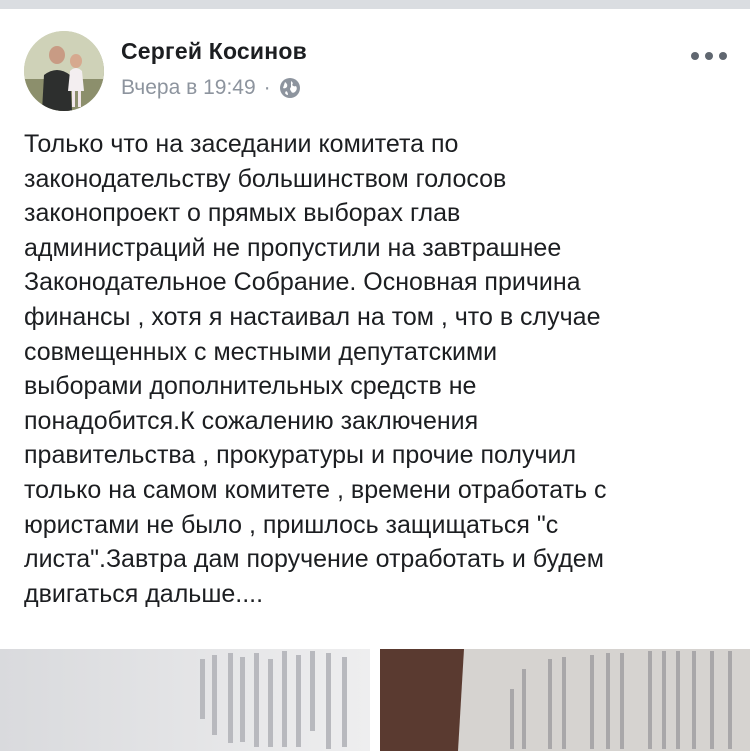 The image size is (750, 751). What do you see at coordinates (214, 51) in the screenshot?
I see `author-name: Сергей Косинов` at bounding box center [214, 51].